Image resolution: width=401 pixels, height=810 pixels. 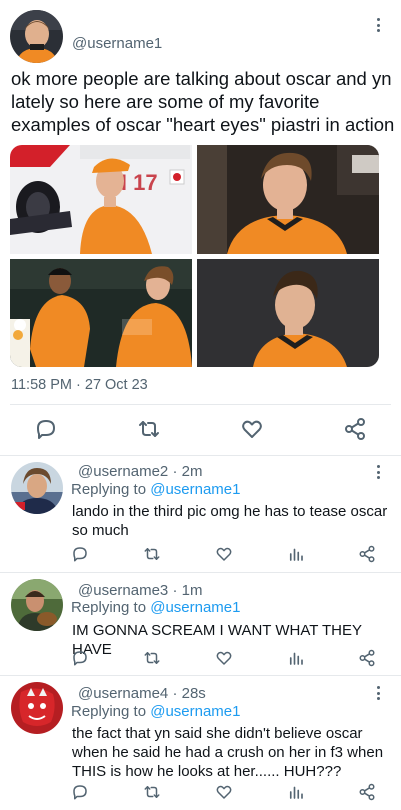 I want to click on photo-1: CI 17, so click(x=101, y=199).